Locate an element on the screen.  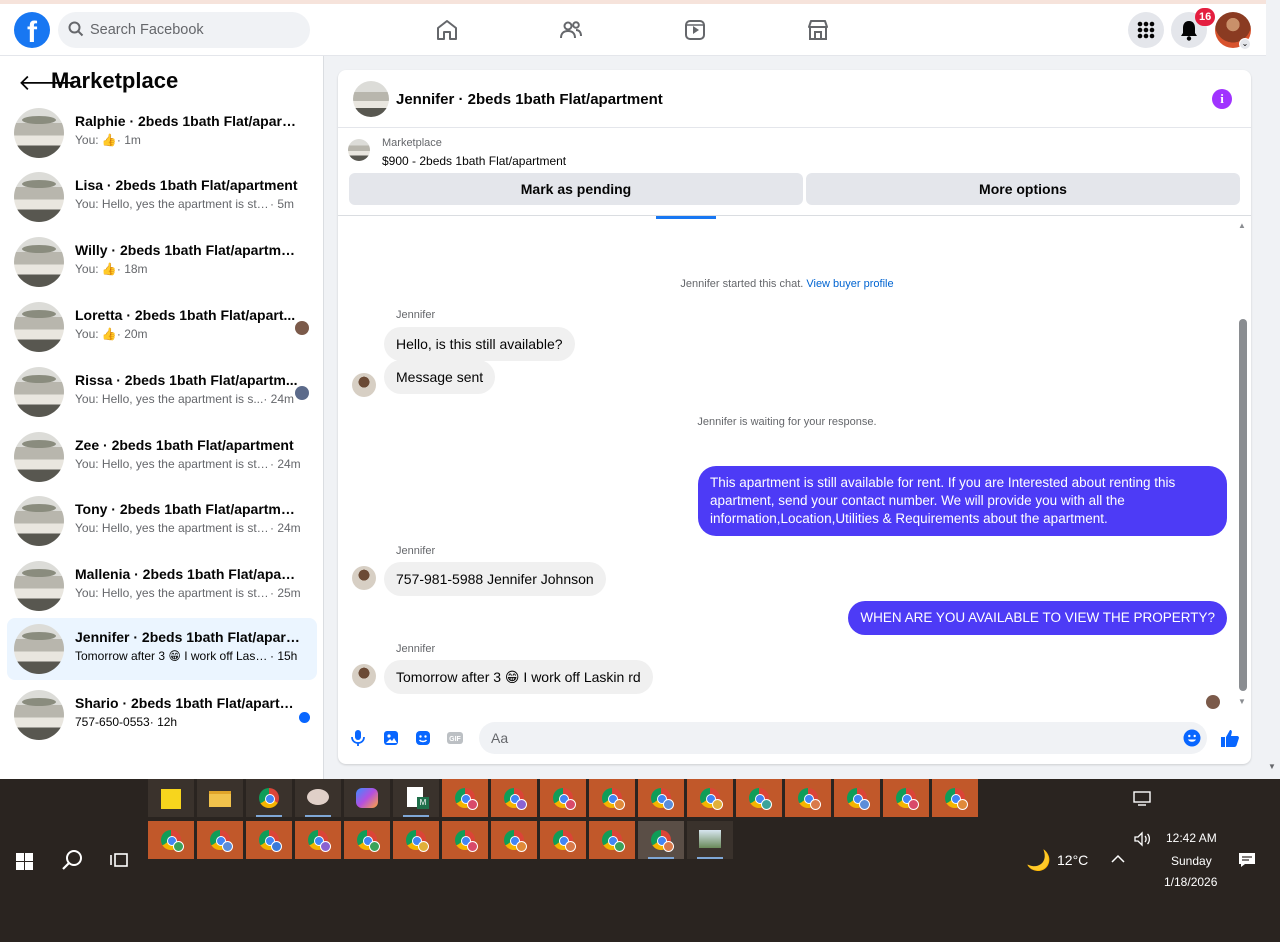
chat-title: Jennifer · 2beds 1bath Flat/apartment is located at coordinates (529, 99).